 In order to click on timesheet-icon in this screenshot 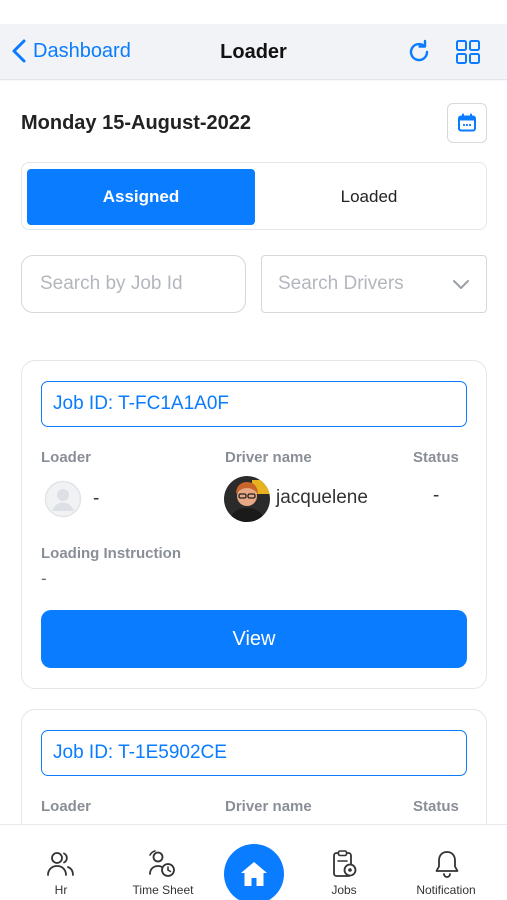, I will do `click(162, 863)`.